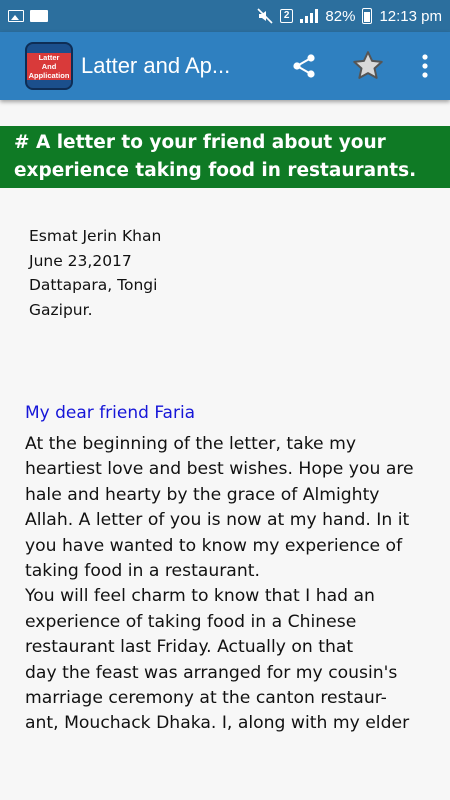 This screenshot has height=800, width=450. I want to click on letter-date: June 23,2017, so click(80, 260).